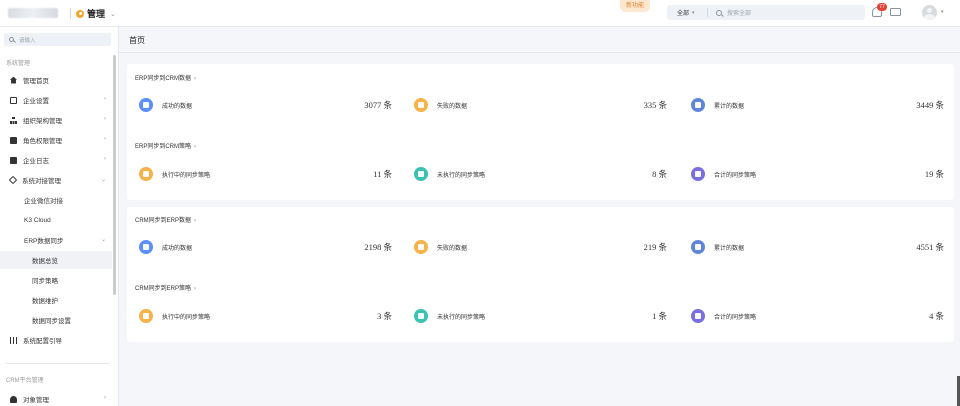 Image resolution: width=960 pixels, height=406 pixels. I want to click on sidebar-search-input: 请输入, so click(27, 40).